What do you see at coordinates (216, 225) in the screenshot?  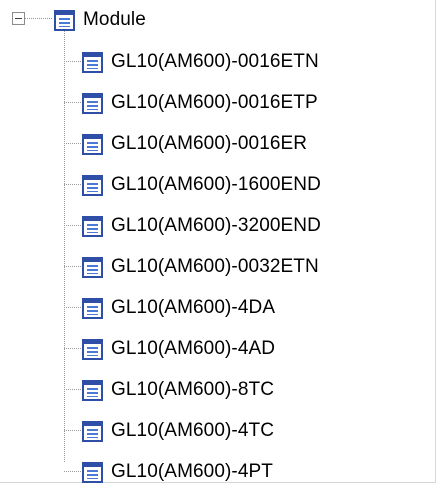 I see `tree-item-label: GL10(AM600)-3200END` at bounding box center [216, 225].